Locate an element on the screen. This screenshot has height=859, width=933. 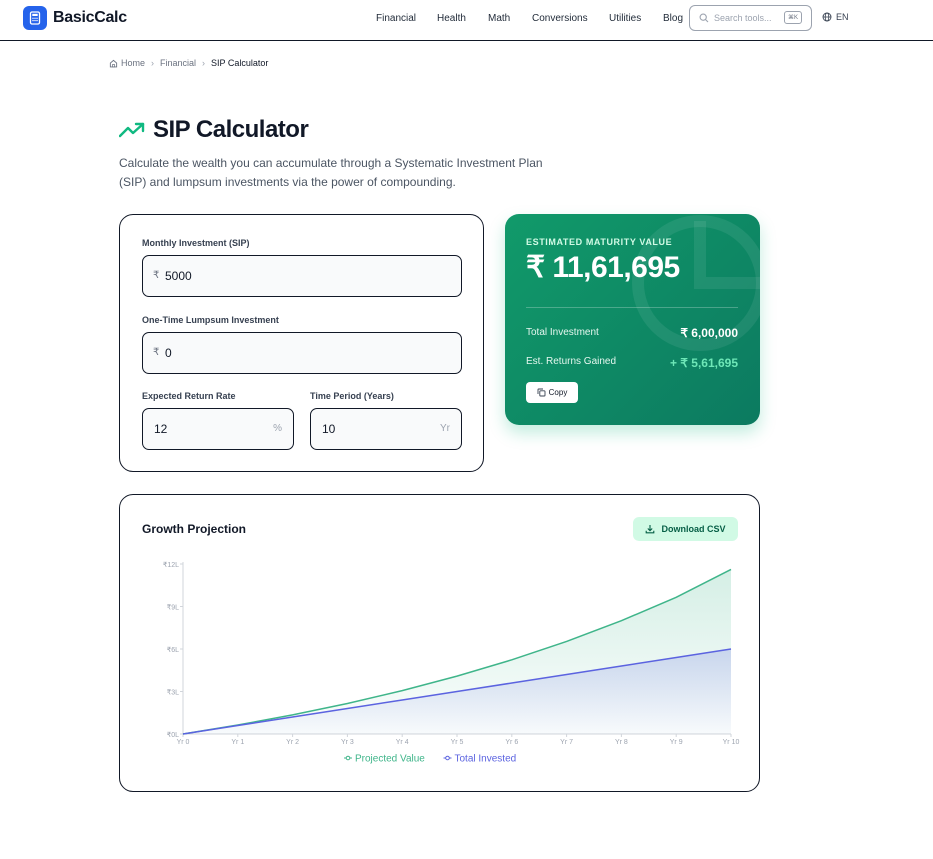
maturity-value: ₹ 11,61,695 is located at coordinates (603, 267).